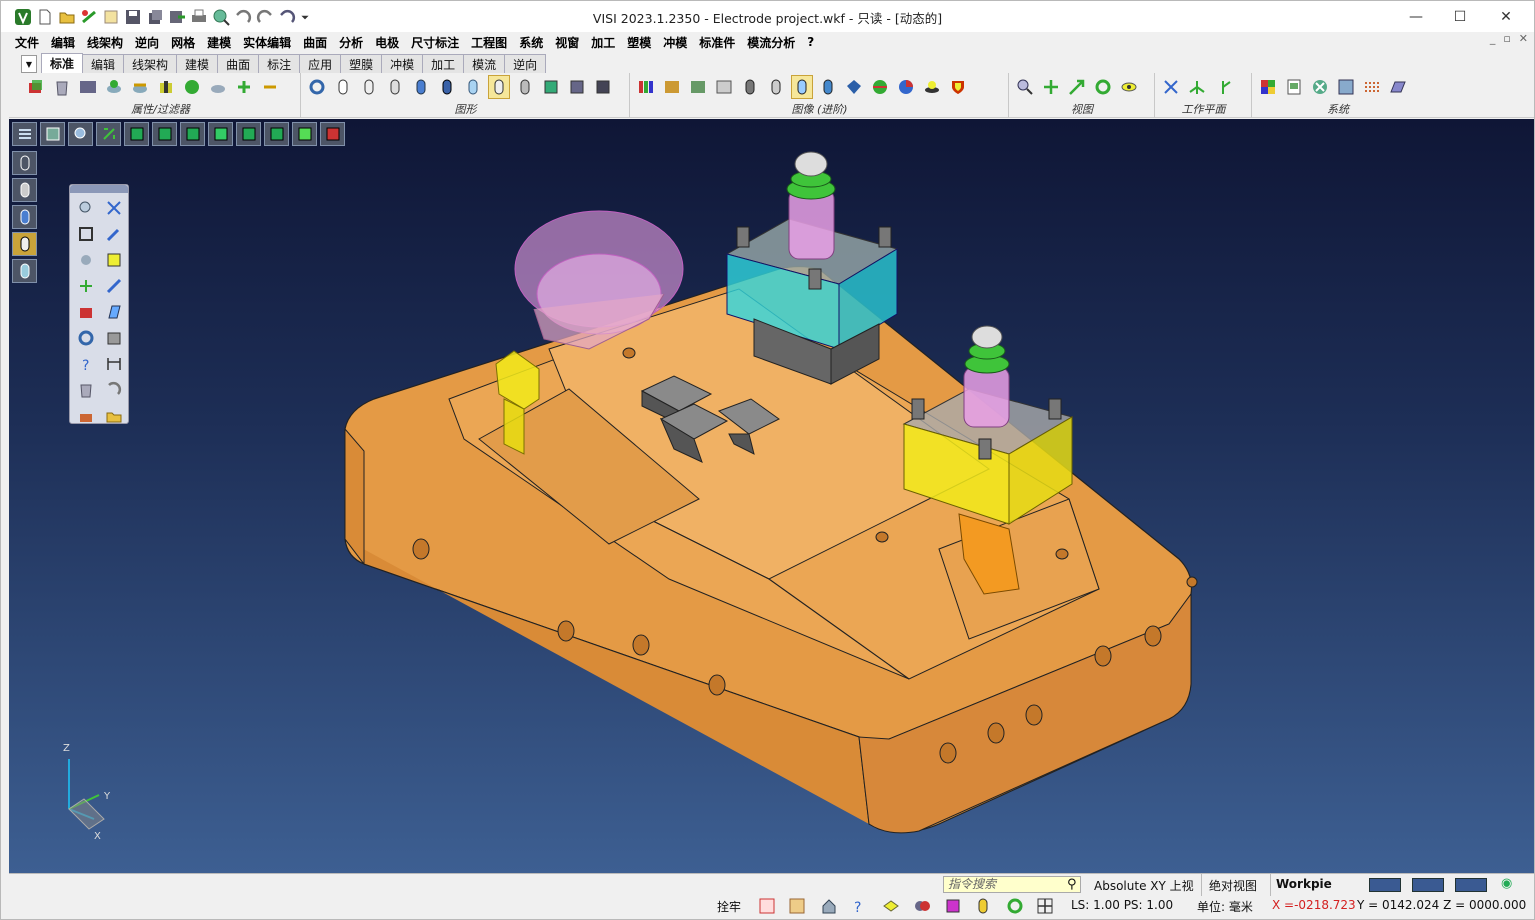 The height and width of the screenshot is (920, 1535). What do you see at coordinates (136, 134) in the screenshot?
I see `view-top-icon` at bounding box center [136, 134].